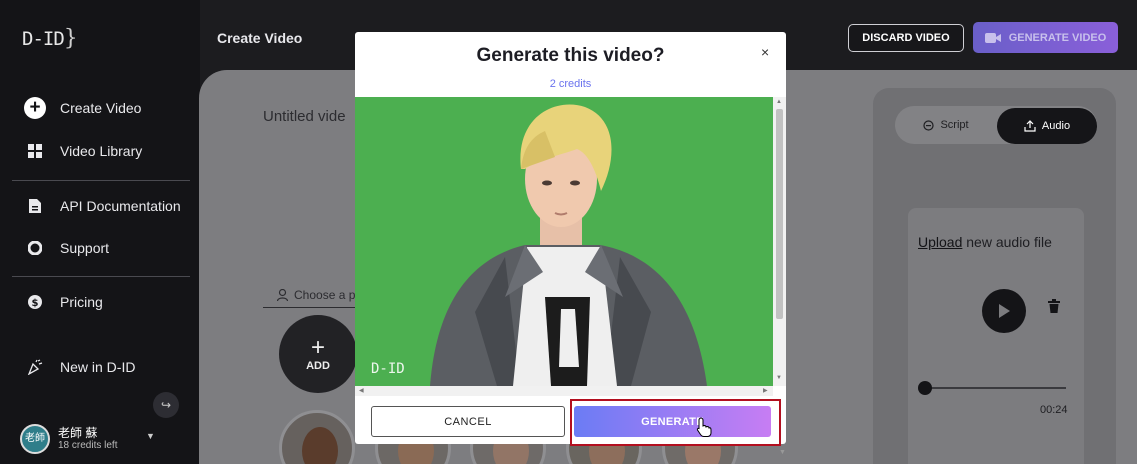  I want to click on user-menu: 老師 老師 蘇 18 credits left, so click(68, 439).